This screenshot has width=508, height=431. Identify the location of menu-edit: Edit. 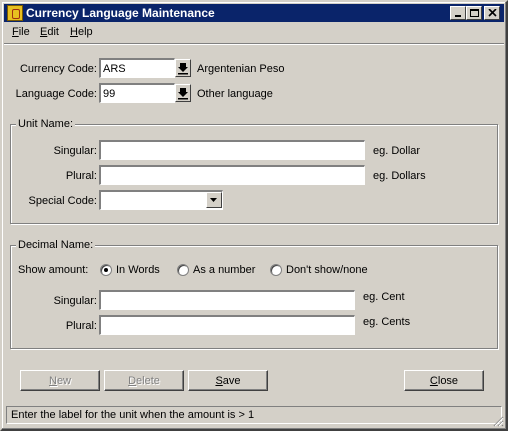
(49, 32).